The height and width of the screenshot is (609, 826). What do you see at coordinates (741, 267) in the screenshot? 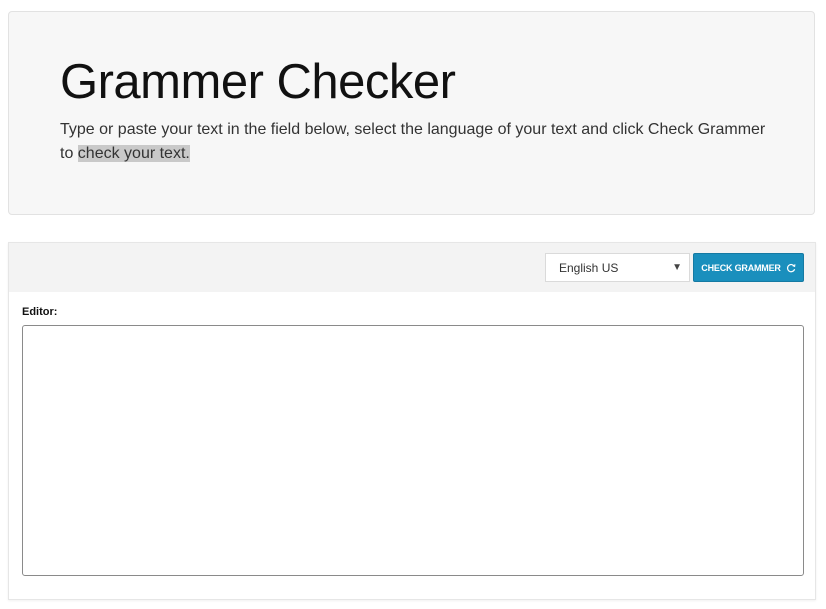
I see `check-grammer-label: CHECK GRAMMER` at bounding box center [741, 267].